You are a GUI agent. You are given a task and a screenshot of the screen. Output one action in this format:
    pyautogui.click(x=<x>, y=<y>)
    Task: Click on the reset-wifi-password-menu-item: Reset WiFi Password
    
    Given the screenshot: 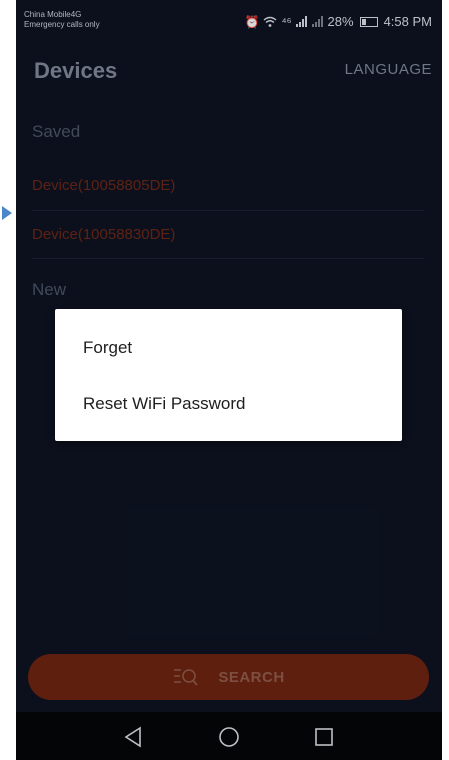 What is the action you would take?
    pyautogui.click(x=164, y=404)
    